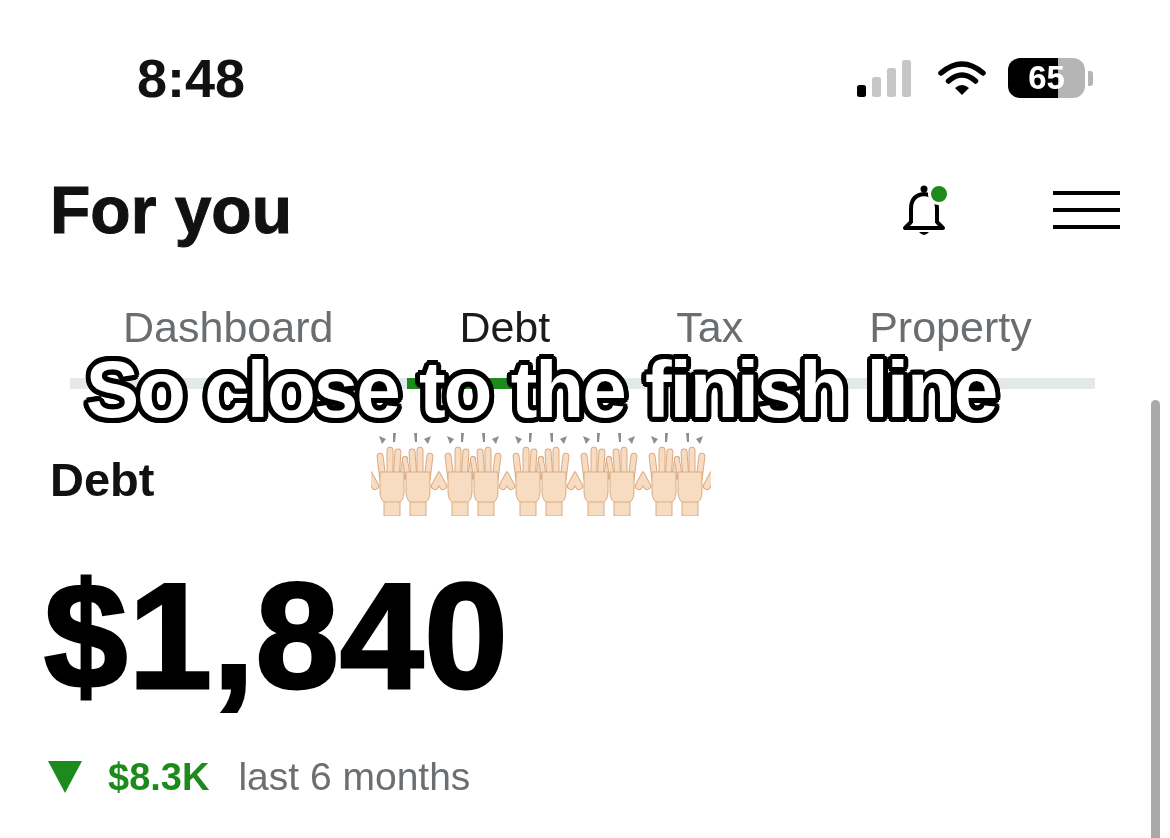 The width and height of the screenshot is (1170, 838). I want to click on menu-icon, so click(1086, 210).